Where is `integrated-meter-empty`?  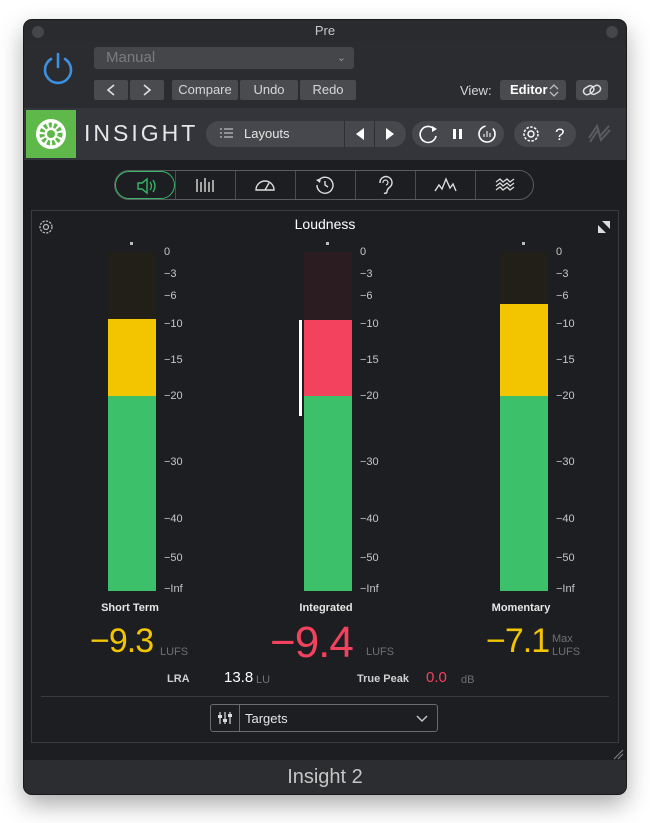 integrated-meter-empty is located at coordinates (328, 286).